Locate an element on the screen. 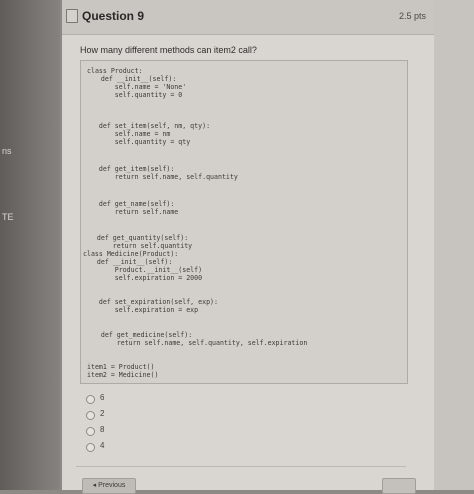 The height and width of the screenshot is (494, 474). code-line: self.expiration = exp is located at coordinates (141, 310).